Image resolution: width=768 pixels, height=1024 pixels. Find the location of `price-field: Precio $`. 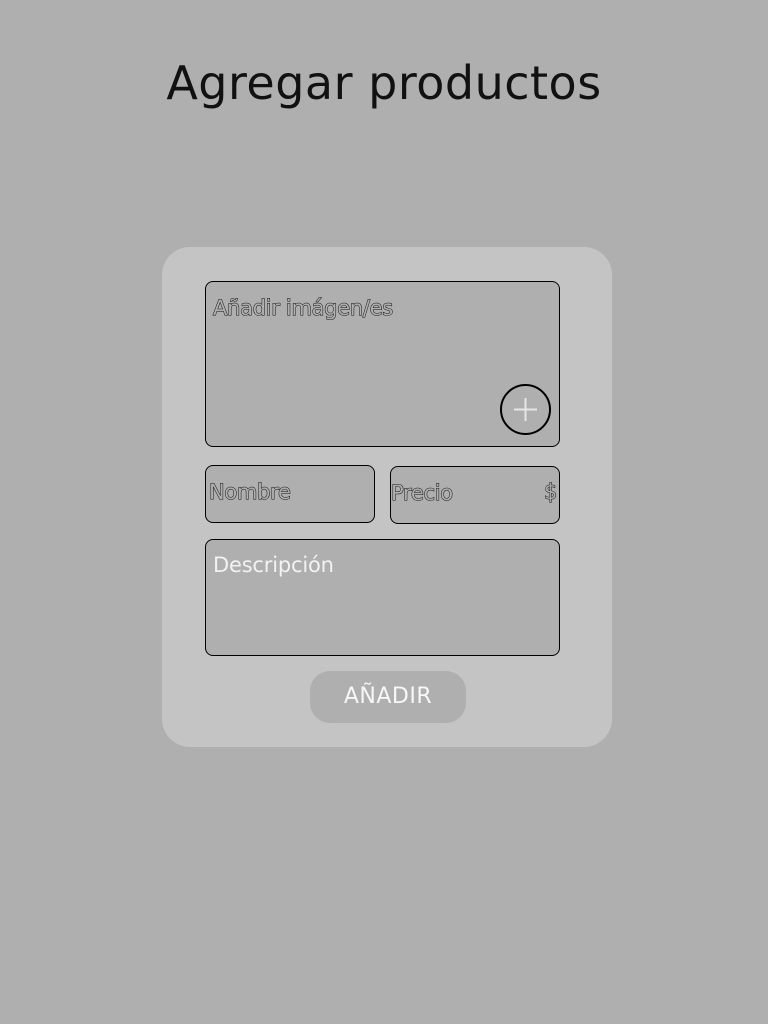

price-field: Precio $ is located at coordinates (475, 495).